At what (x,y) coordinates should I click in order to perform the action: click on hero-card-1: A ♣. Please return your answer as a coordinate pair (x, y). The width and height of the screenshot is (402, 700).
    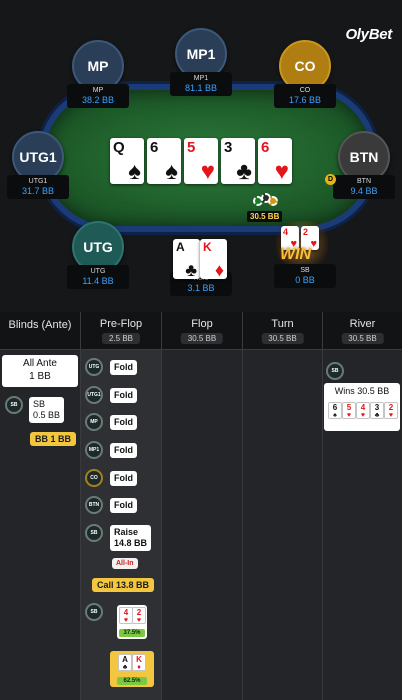
    Looking at the image, I should click on (186, 259).